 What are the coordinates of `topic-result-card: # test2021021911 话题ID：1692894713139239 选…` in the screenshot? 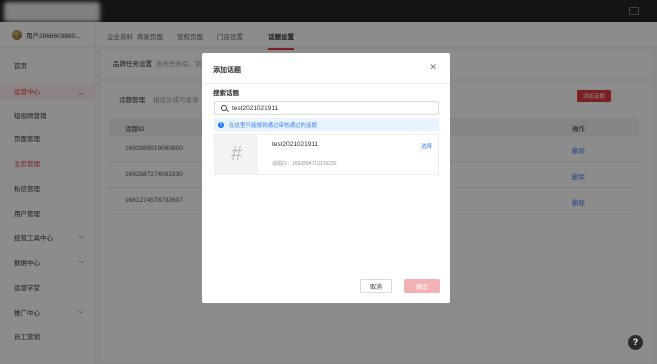 It's located at (326, 154).